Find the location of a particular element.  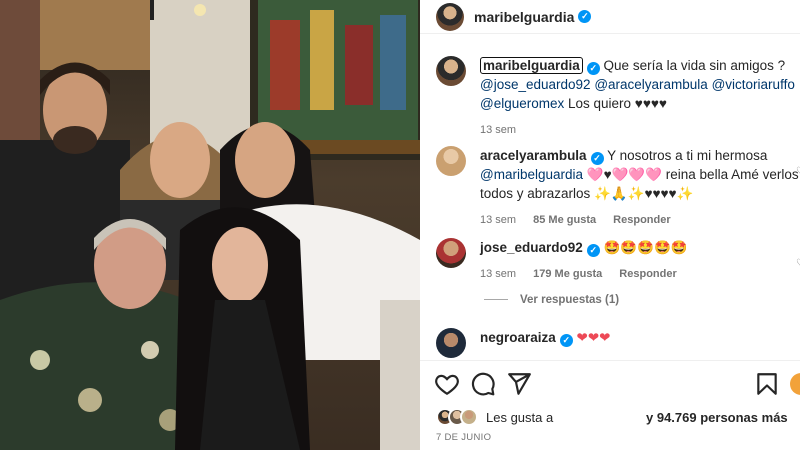

liked-by-label: Les gusta a is located at coordinates (520, 417).